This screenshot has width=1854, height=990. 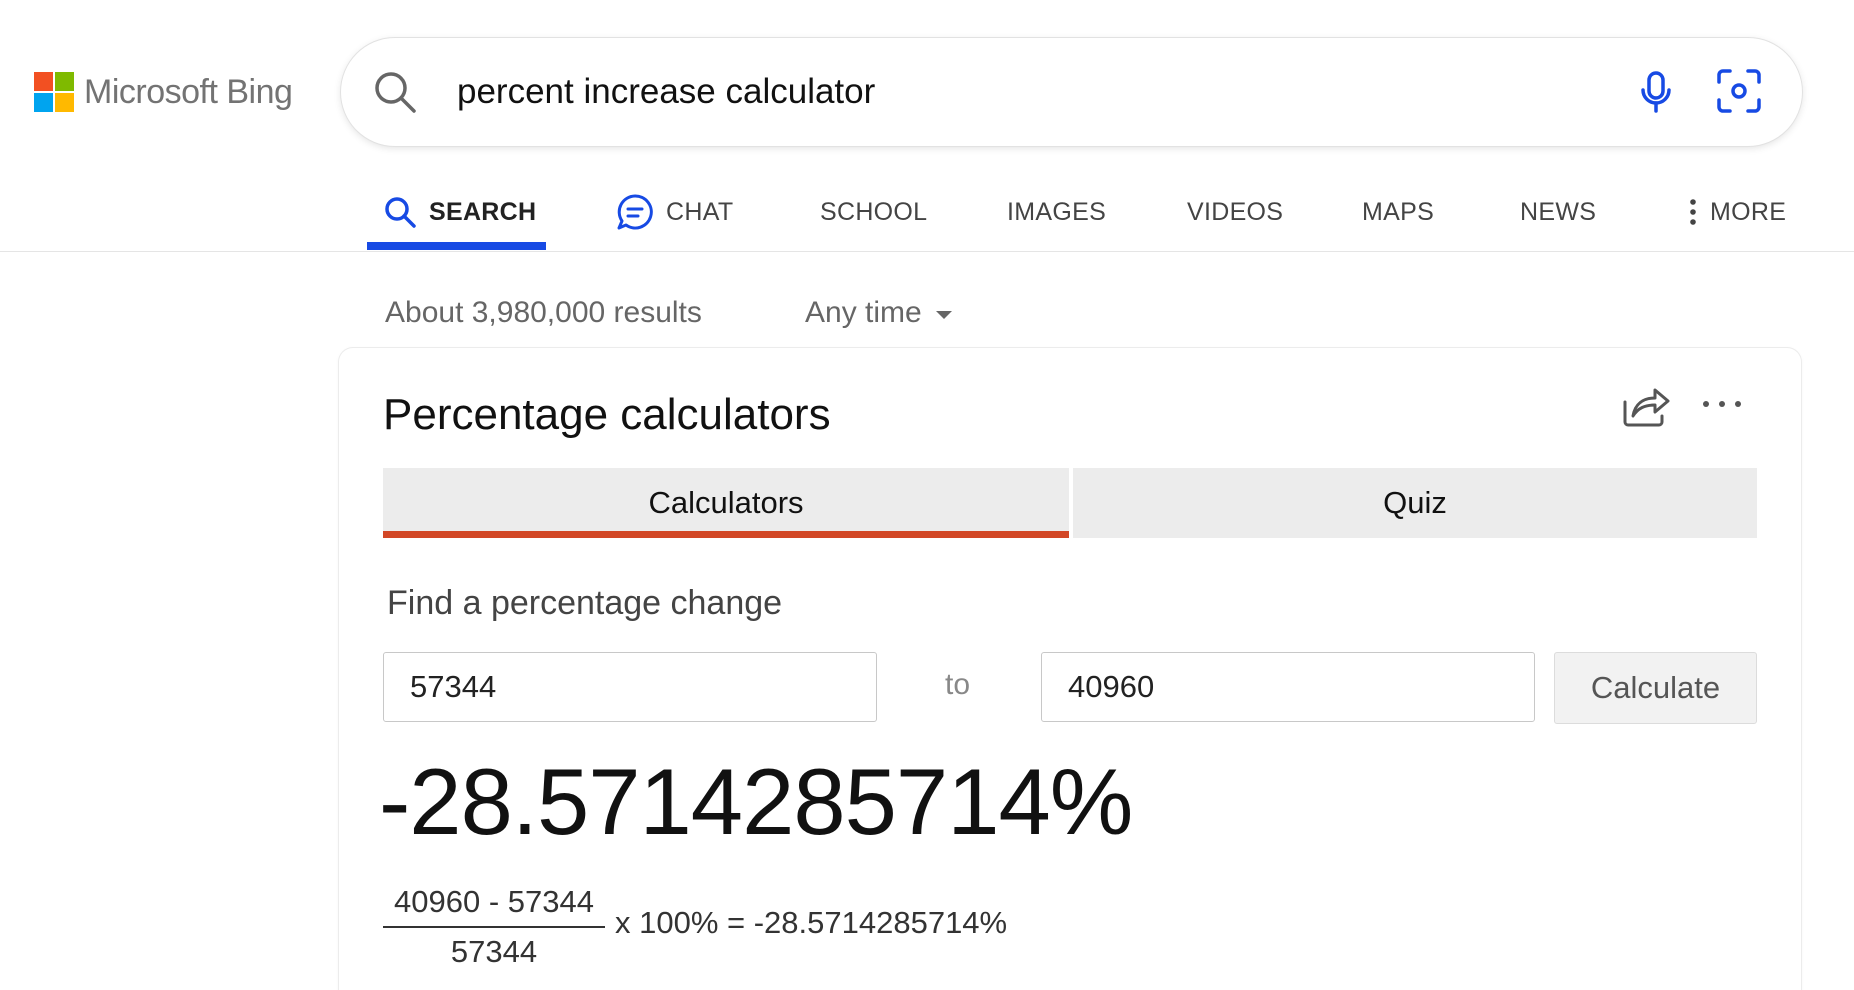 I want to click on caret-down-icon, so click(x=943, y=315).